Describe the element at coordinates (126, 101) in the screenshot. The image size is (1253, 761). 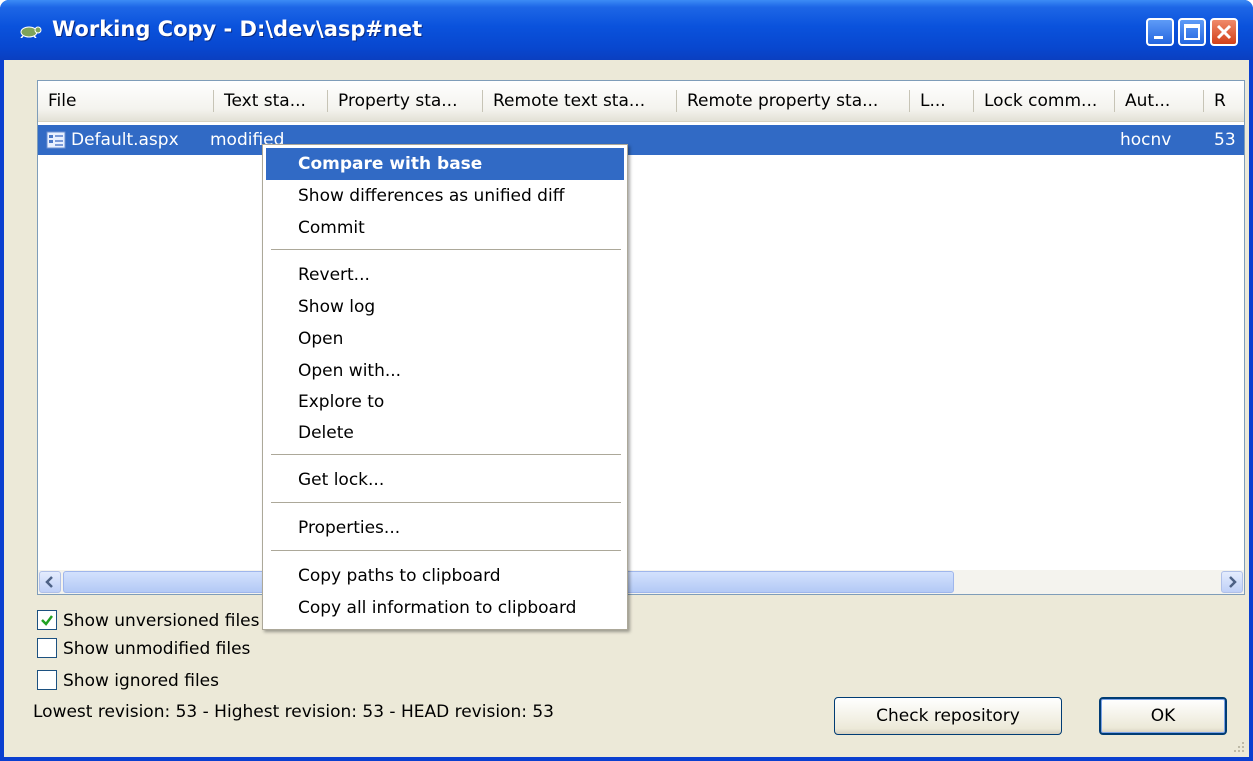
I see `column-header-file: File` at that location.